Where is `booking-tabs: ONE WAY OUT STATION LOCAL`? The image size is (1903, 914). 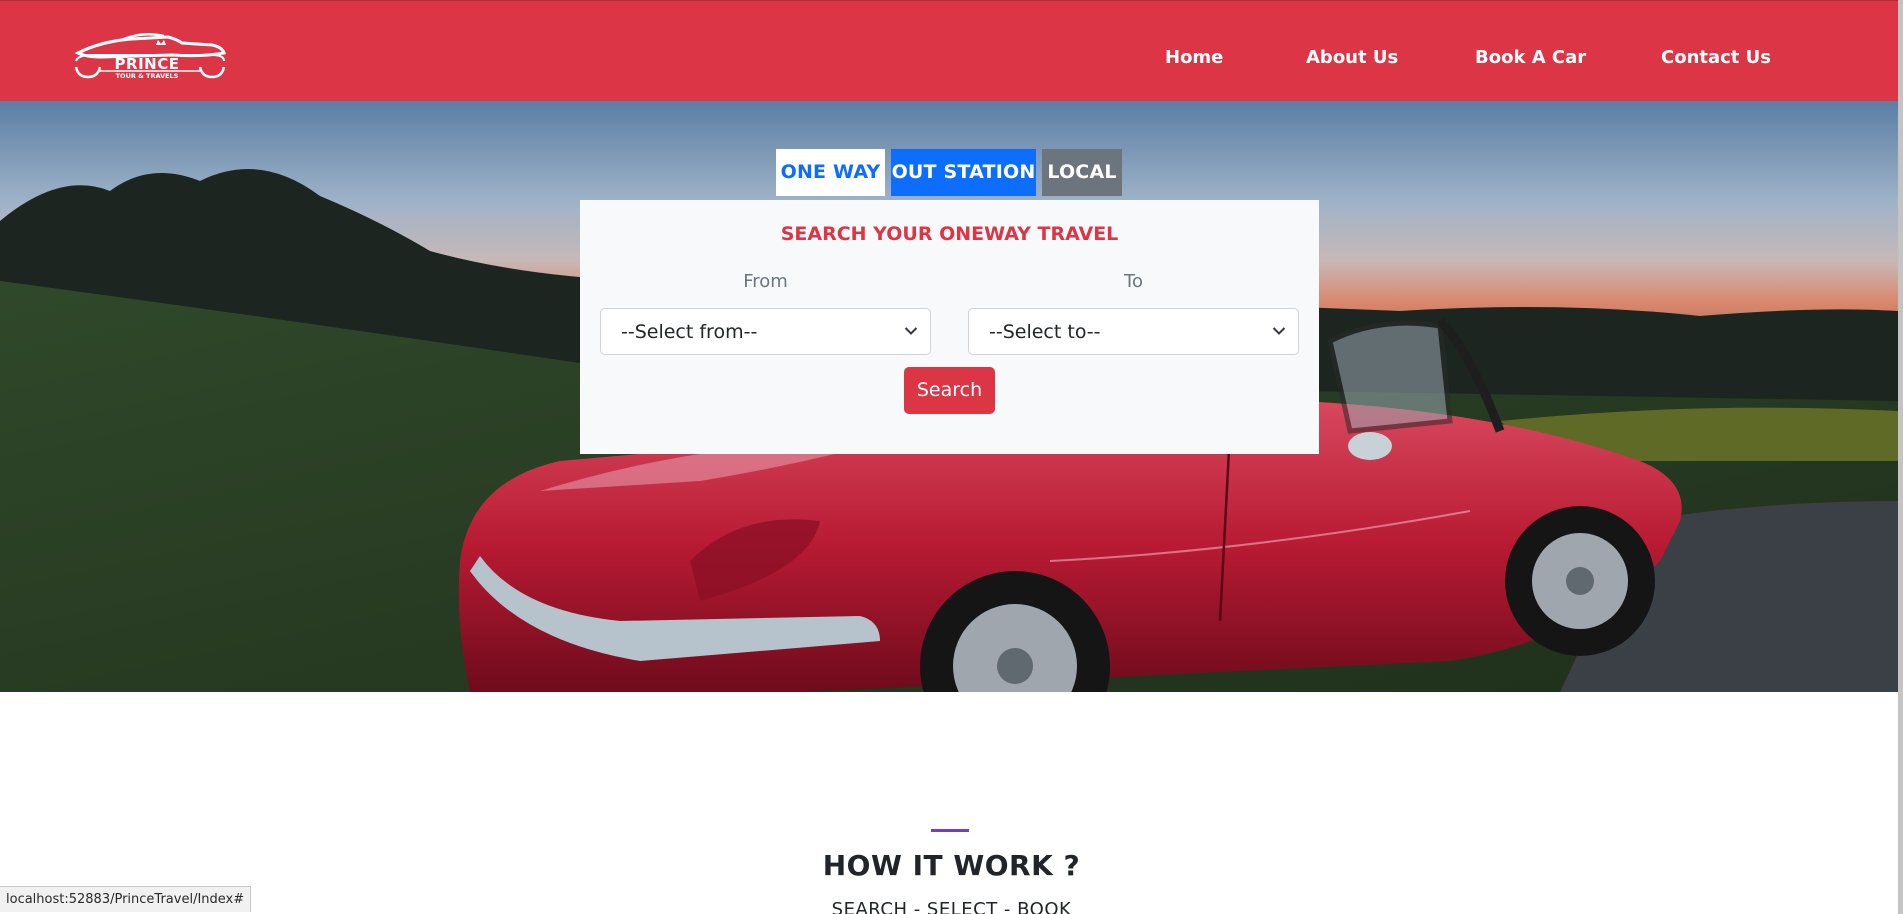
booking-tabs: ONE WAY OUT STATION LOCAL is located at coordinates (951, 173).